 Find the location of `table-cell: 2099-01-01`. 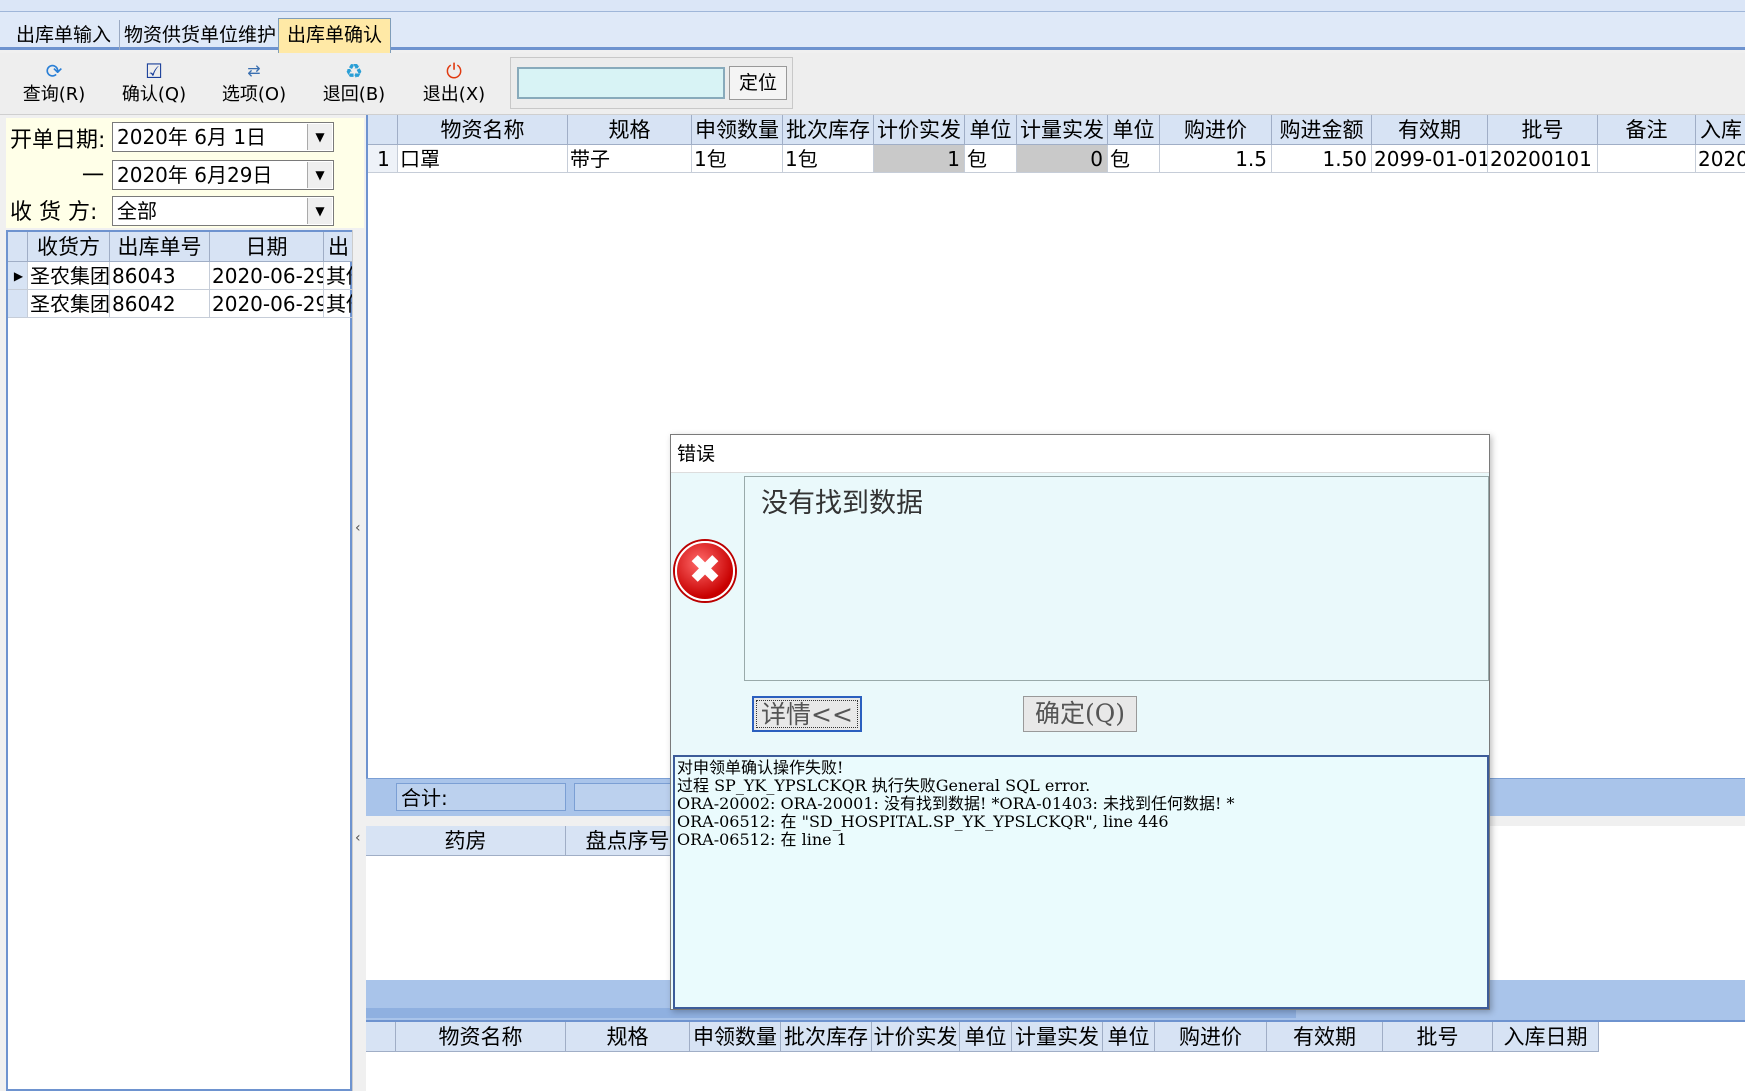

table-cell: 2099-01-01 is located at coordinates (1430, 159).